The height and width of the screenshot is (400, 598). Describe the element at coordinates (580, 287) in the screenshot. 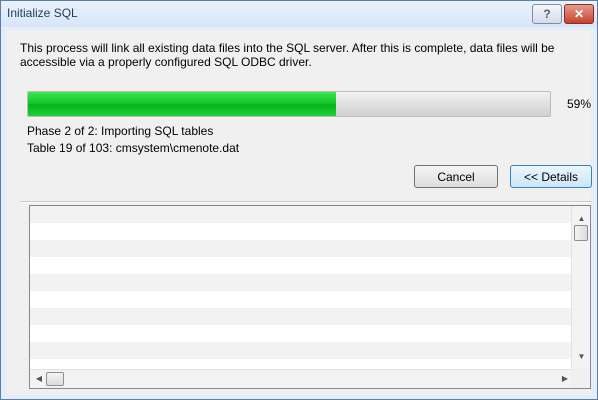

I see `vertical-scrollbar: ▲ ▼` at that location.